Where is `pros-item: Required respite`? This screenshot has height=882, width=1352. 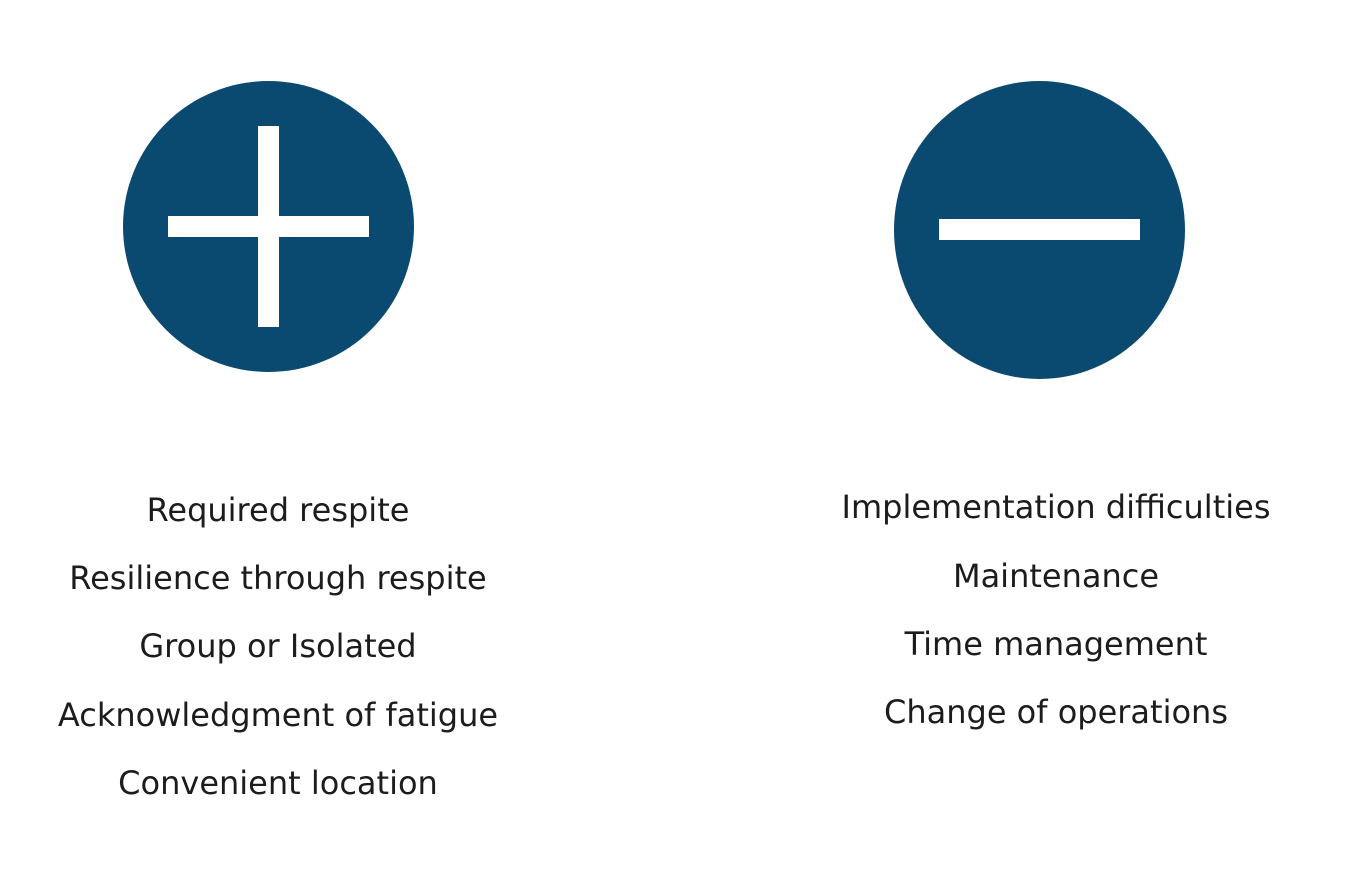
pros-item: Required respite is located at coordinates (278, 510).